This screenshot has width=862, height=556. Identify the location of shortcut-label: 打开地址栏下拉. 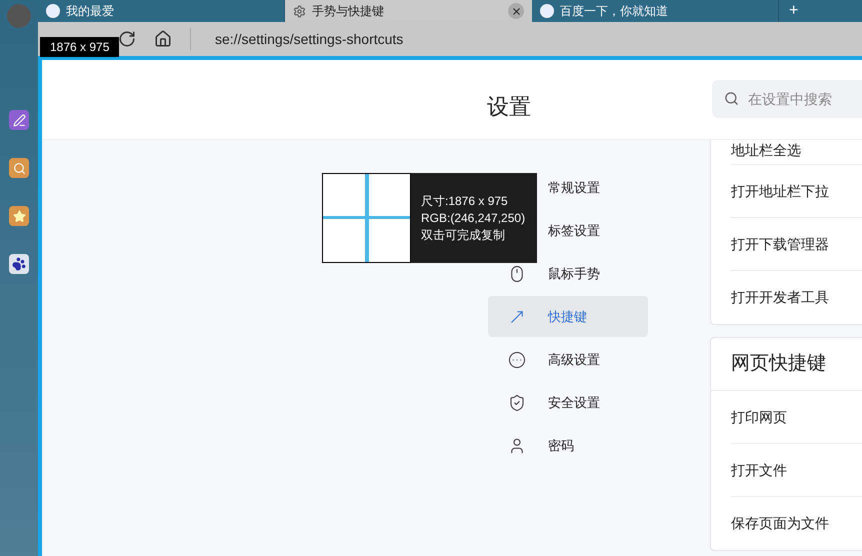
(796, 191).